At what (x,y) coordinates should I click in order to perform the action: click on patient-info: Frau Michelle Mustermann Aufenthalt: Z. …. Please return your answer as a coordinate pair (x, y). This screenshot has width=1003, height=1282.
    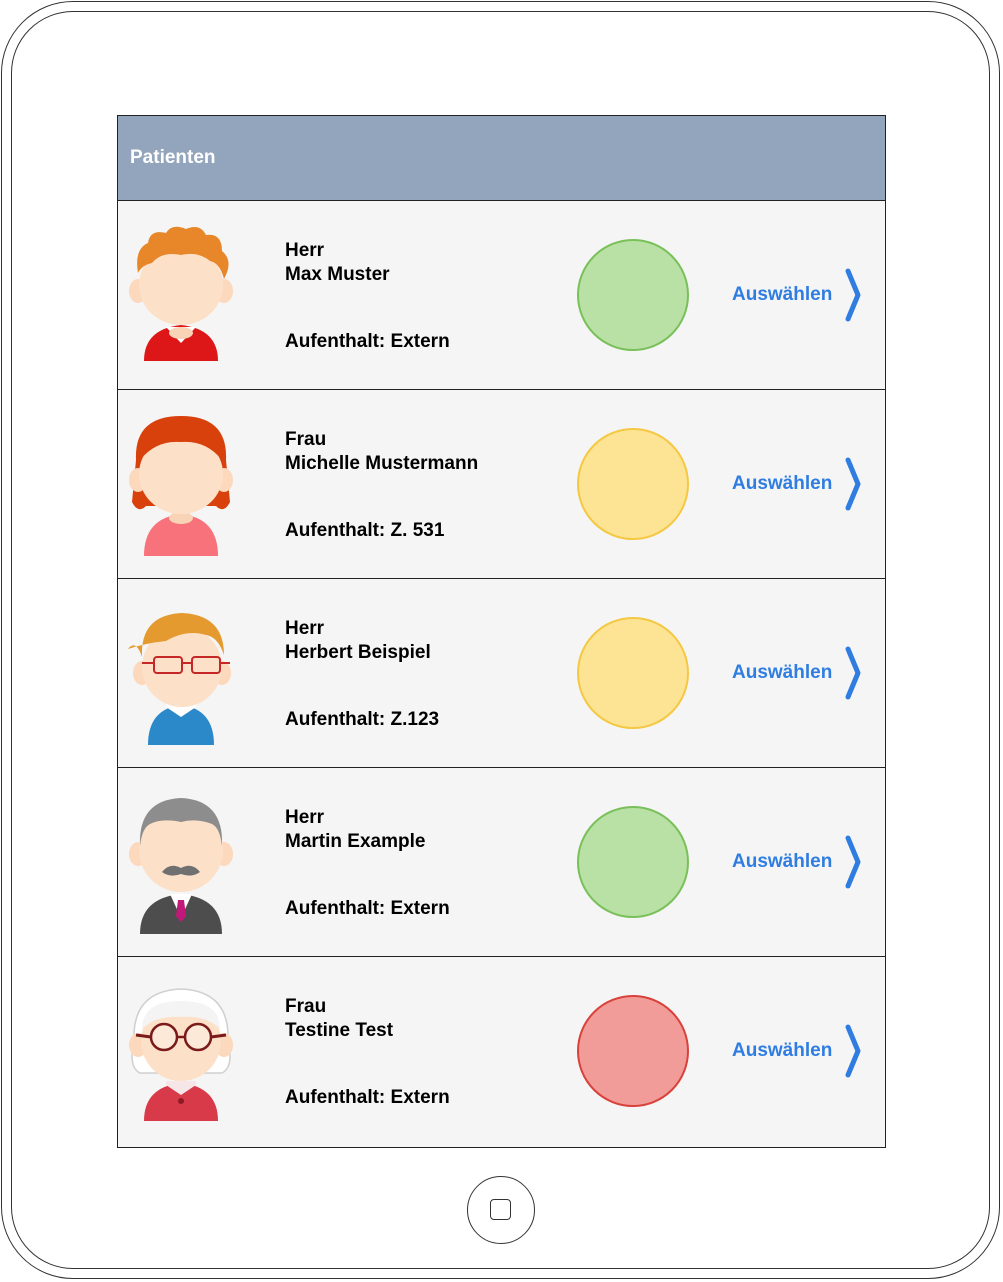
    Looking at the image, I should click on (415, 484).